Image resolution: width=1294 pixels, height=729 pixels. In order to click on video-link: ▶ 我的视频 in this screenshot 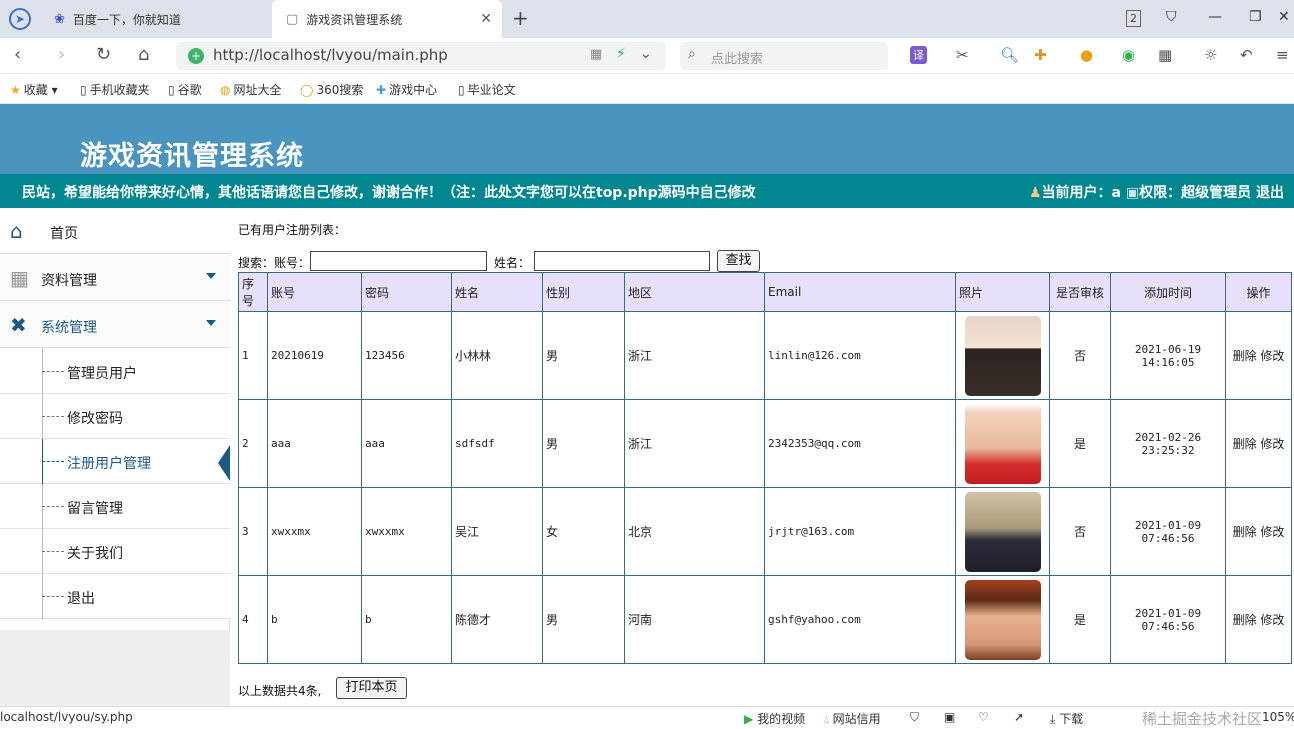, I will do `click(774, 718)`.